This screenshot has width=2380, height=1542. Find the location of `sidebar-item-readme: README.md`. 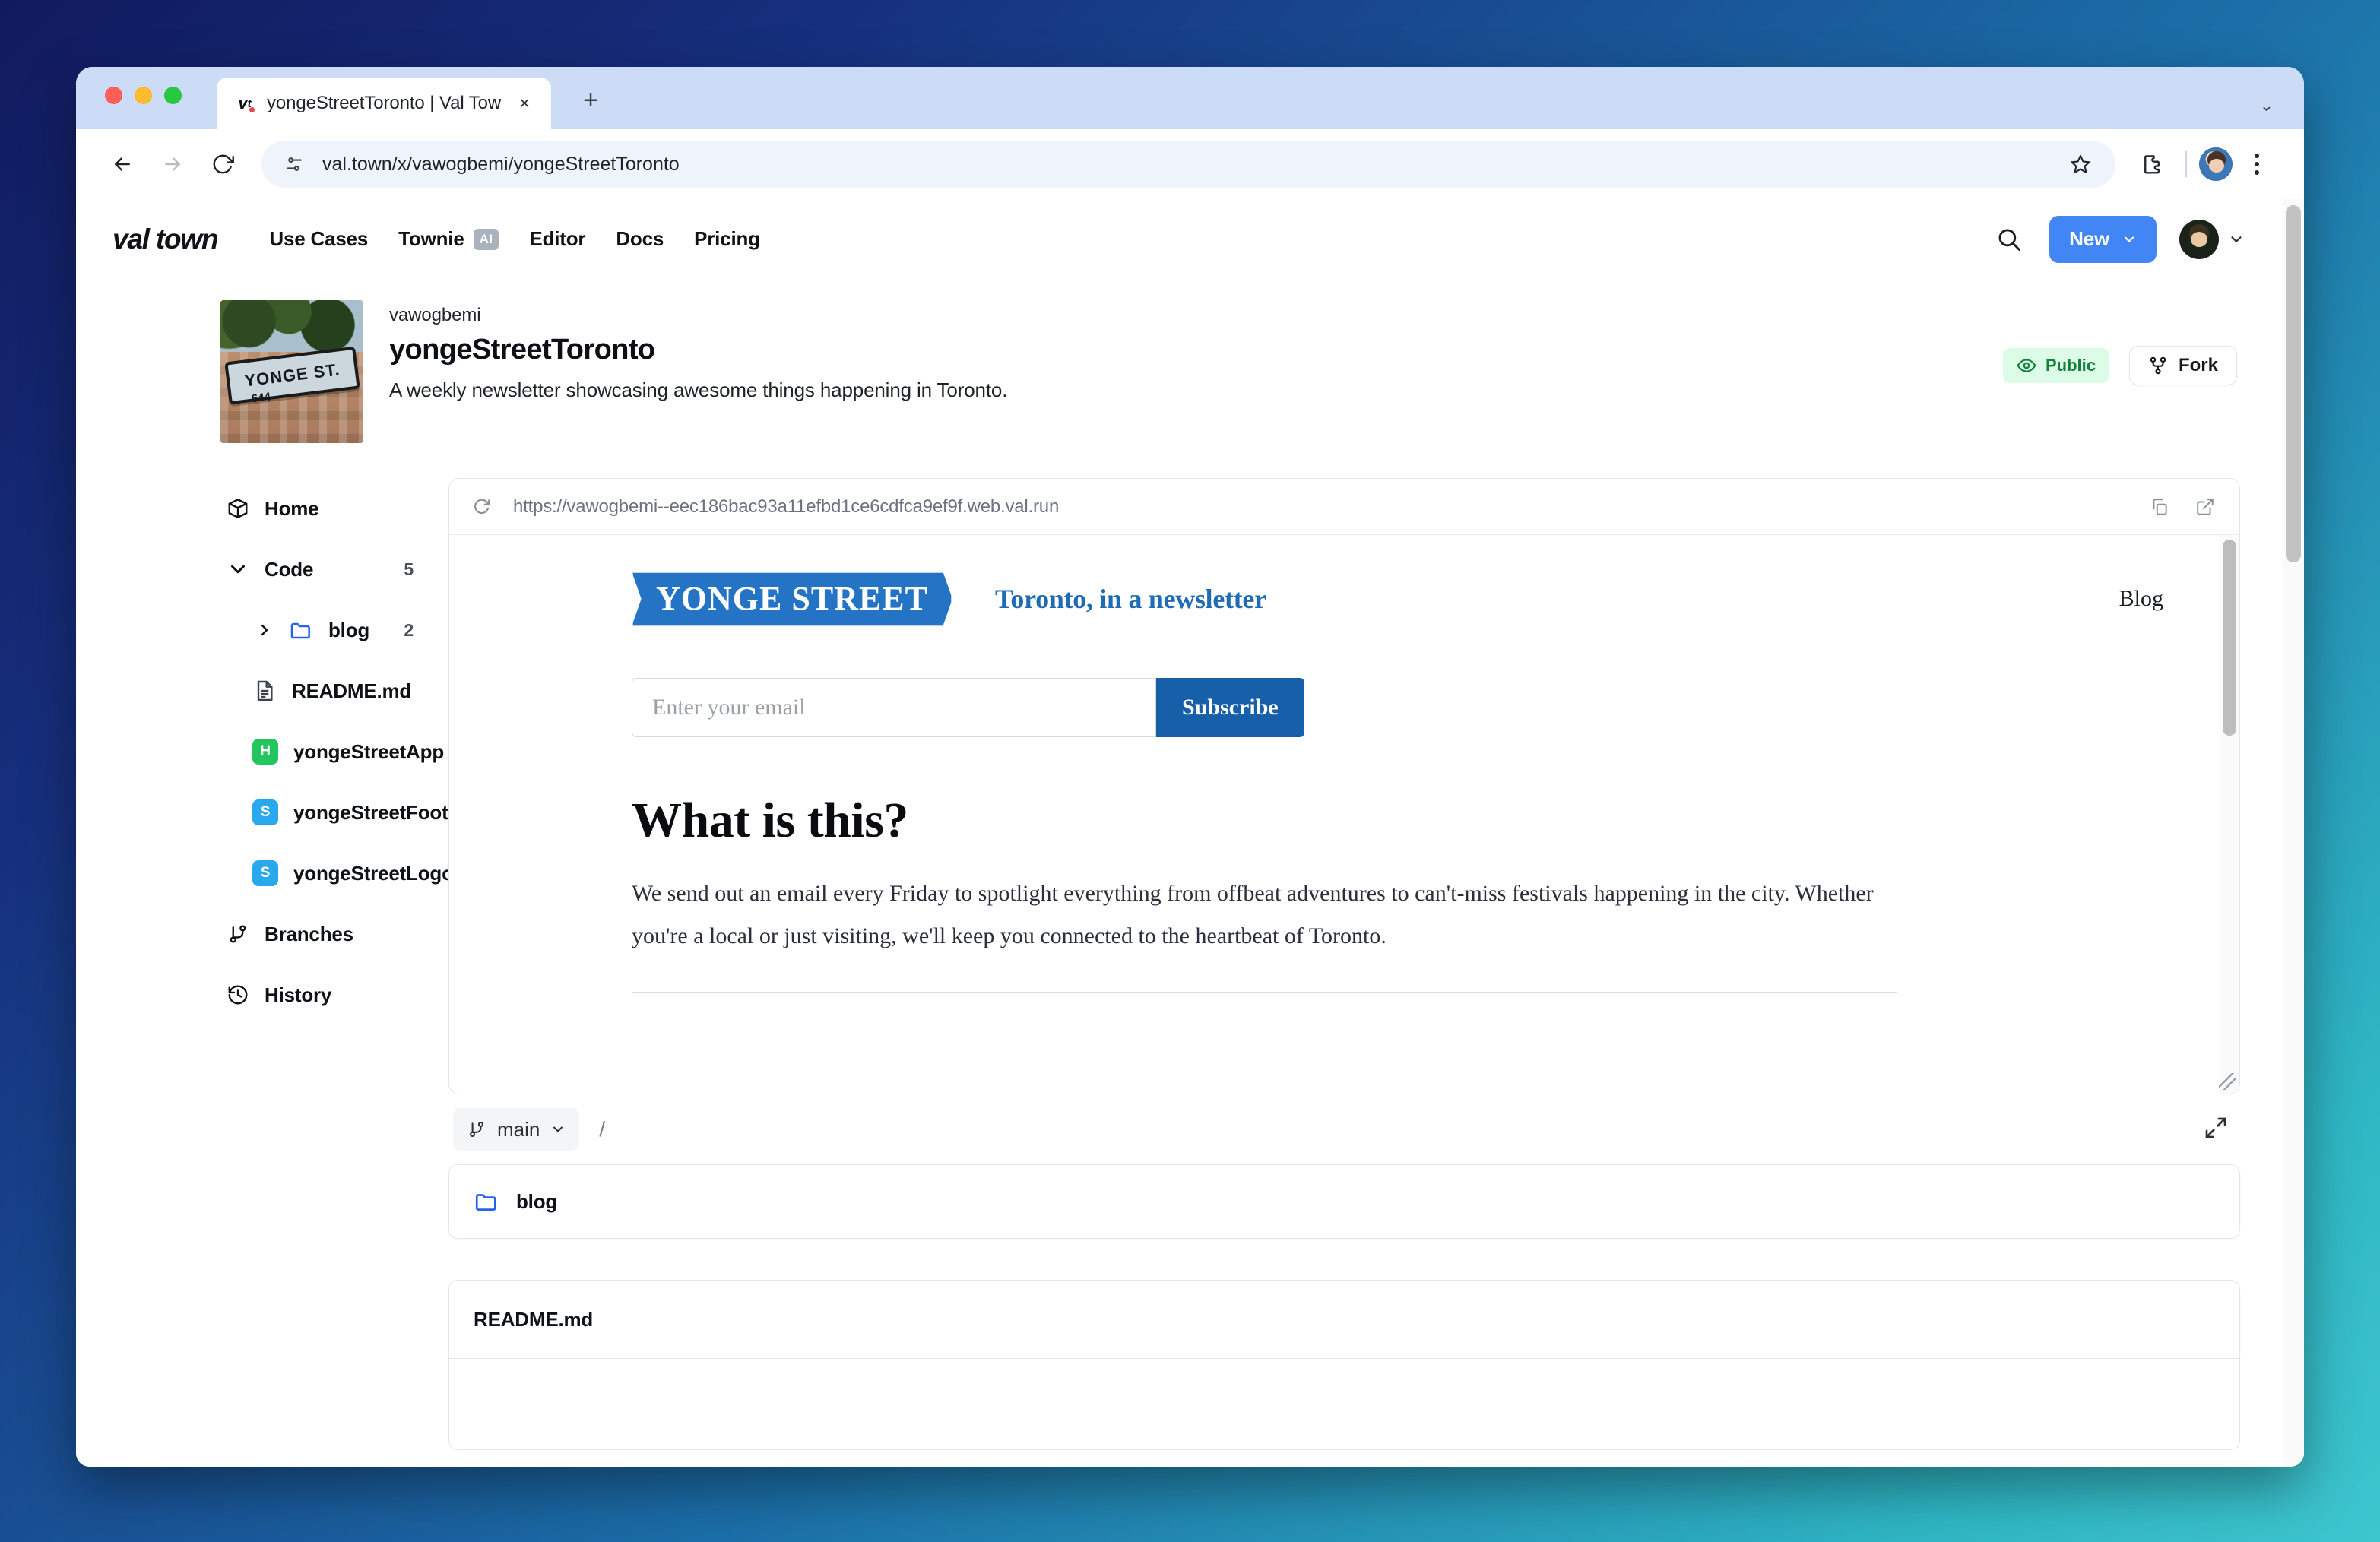

sidebar-item-readme: README.md is located at coordinates (337, 690).